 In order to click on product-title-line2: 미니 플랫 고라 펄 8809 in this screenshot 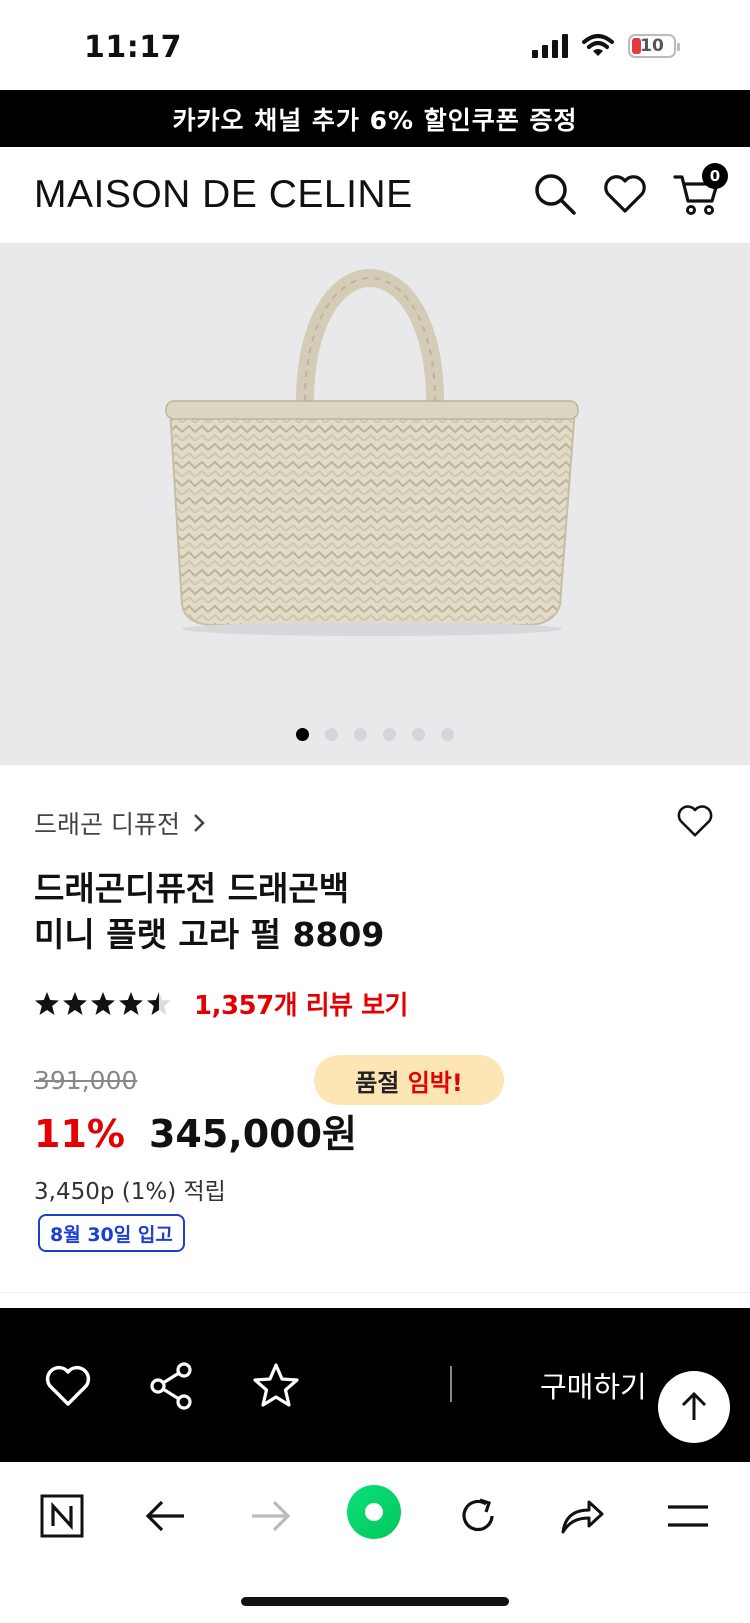, I will do `click(209, 934)`.